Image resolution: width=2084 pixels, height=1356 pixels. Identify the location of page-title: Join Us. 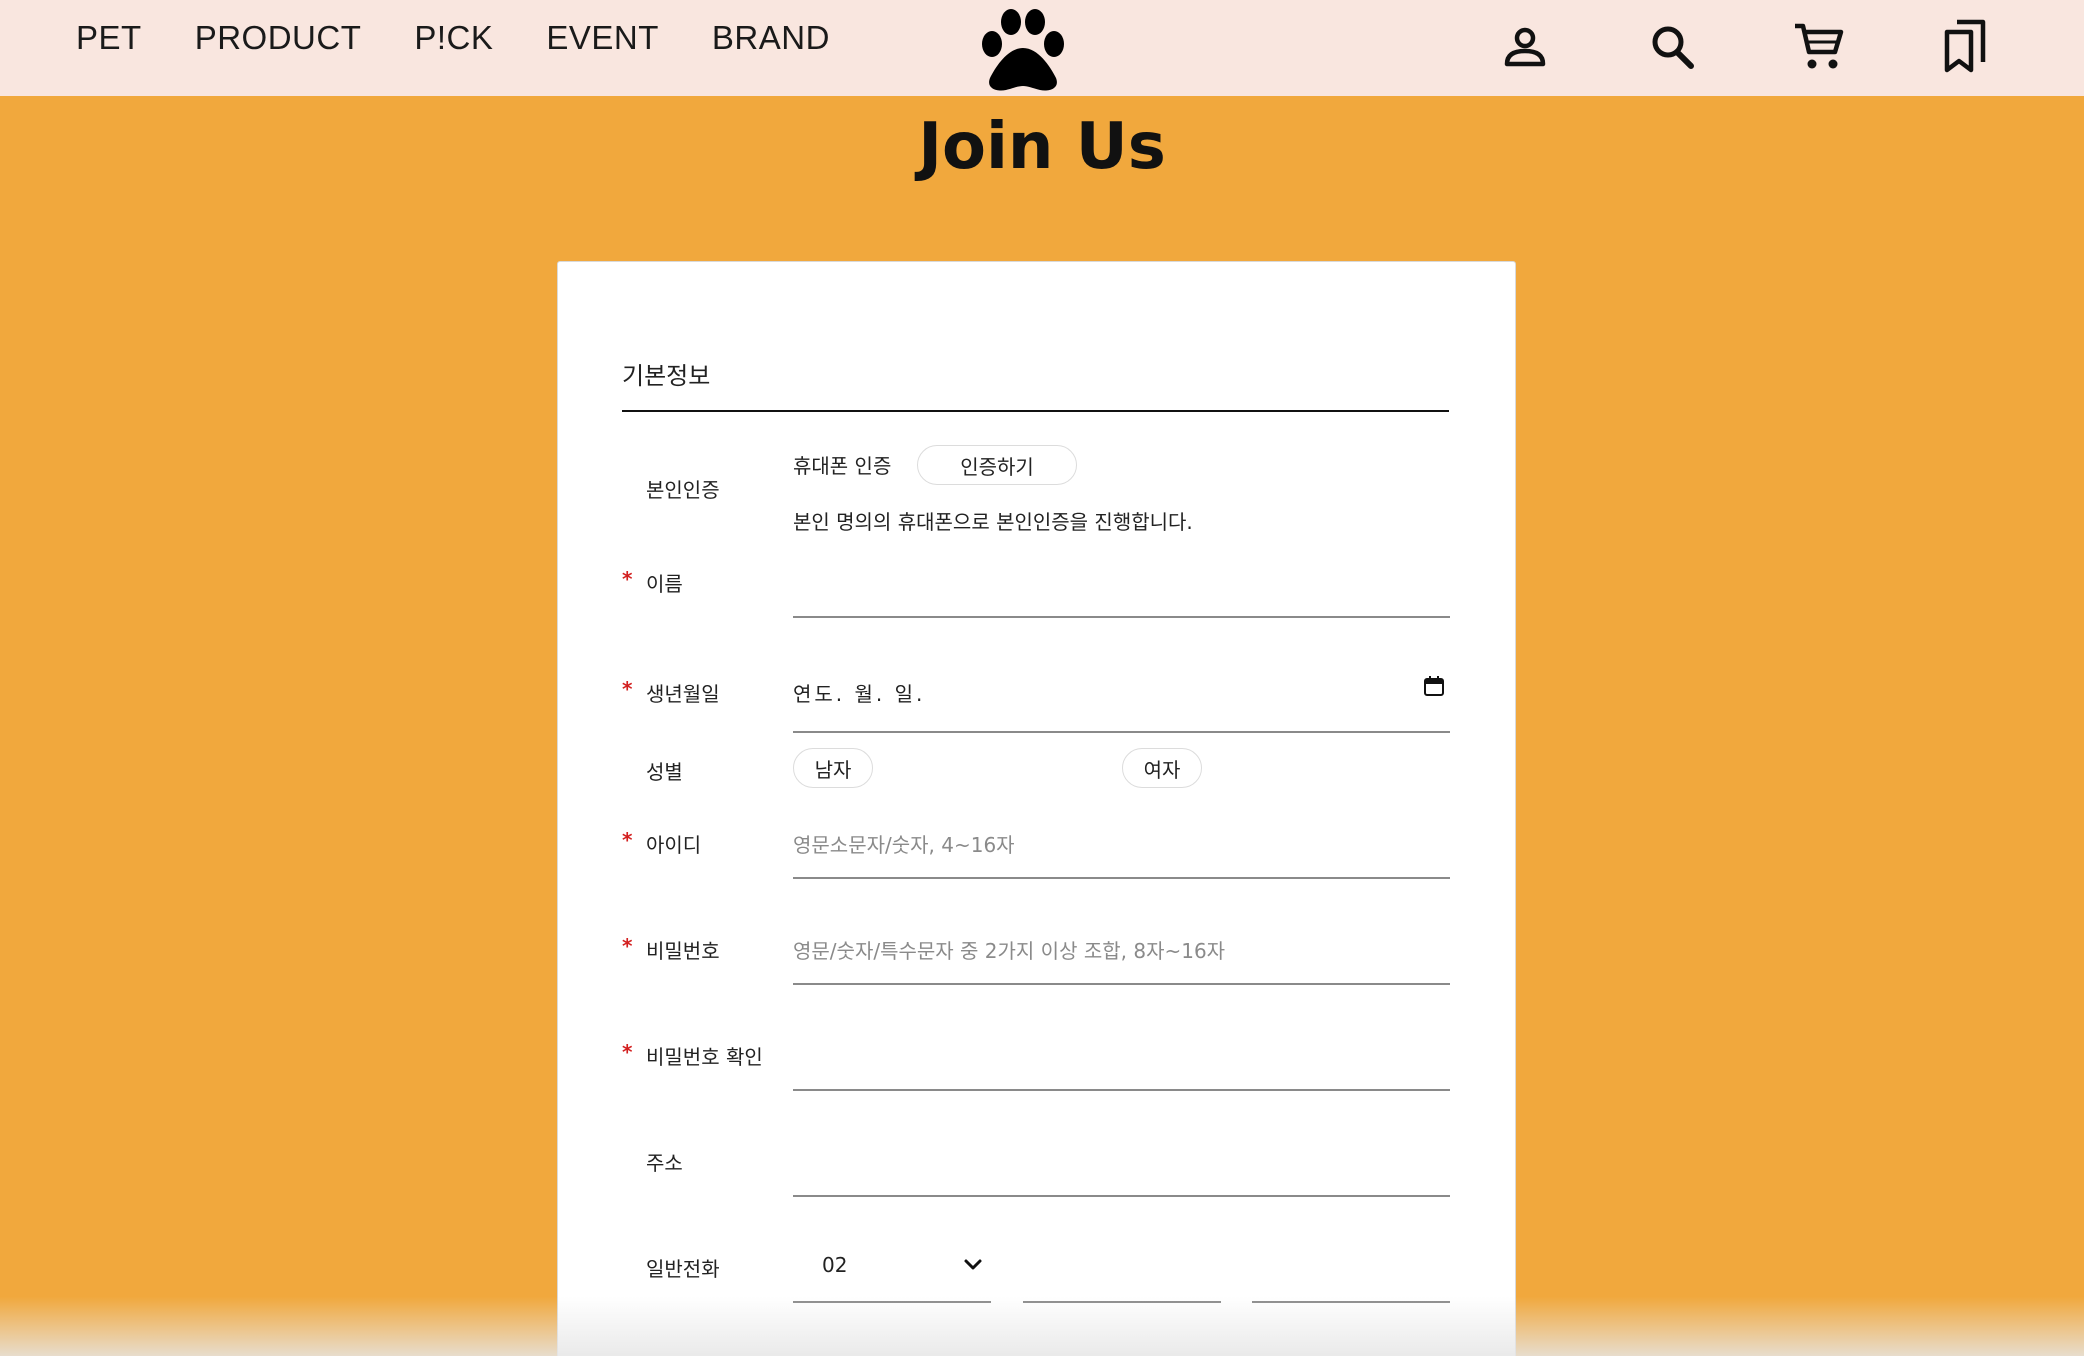
(1042, 147).